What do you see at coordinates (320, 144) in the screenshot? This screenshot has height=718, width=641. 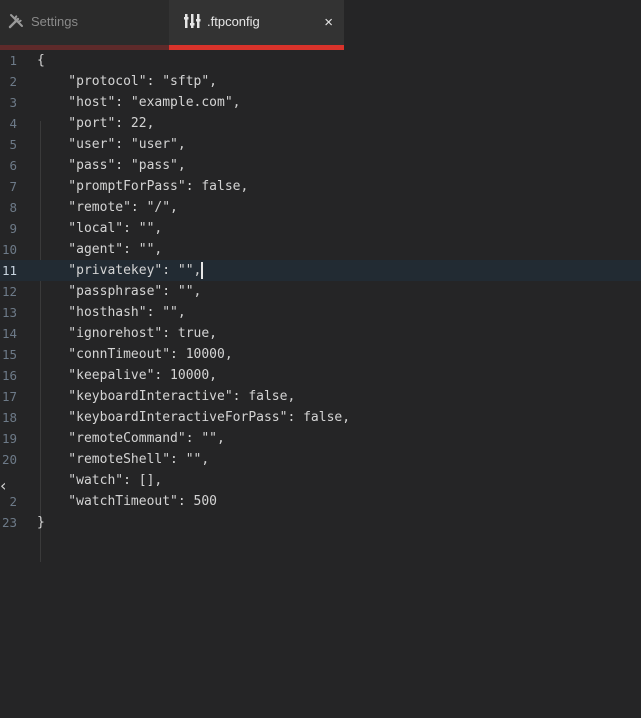 I see `code-line: 5 "user": "user",` at bounding box center [320, 144].